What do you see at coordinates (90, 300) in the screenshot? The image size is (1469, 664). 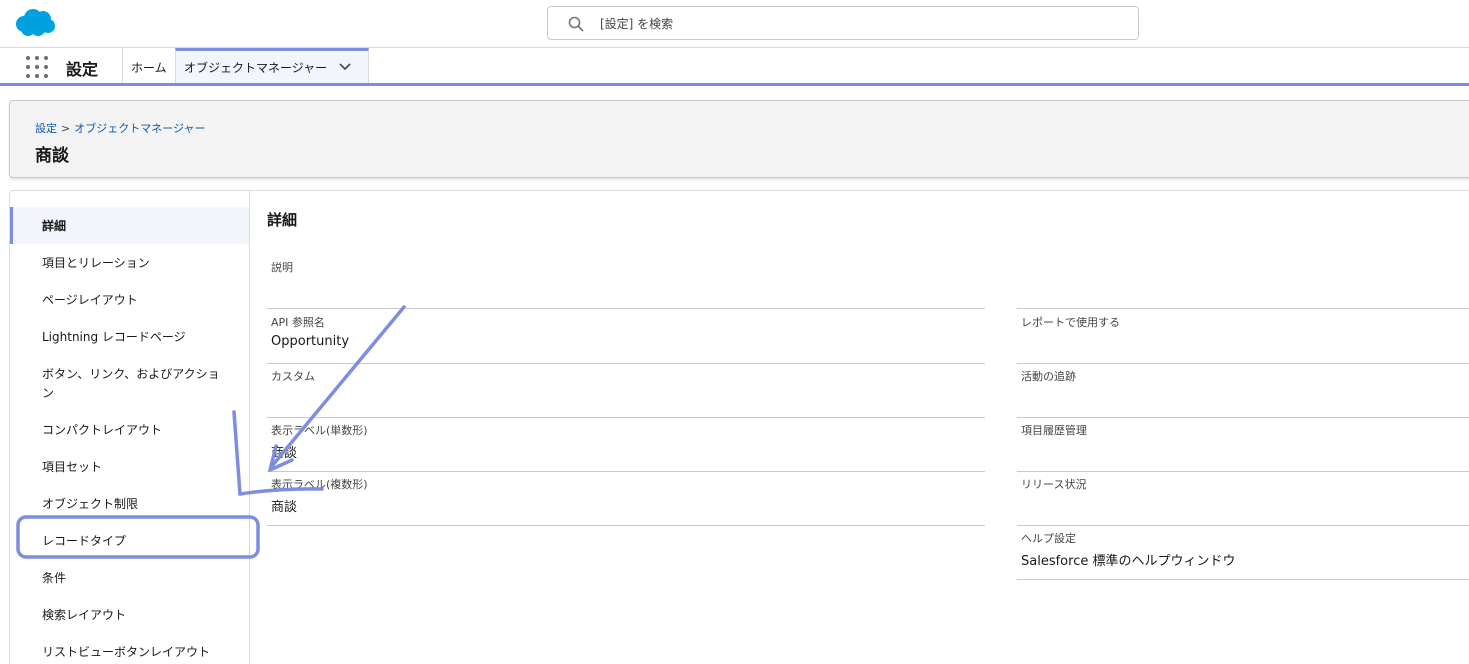 I see `sidebar-item-label: ページレイアウト` at bounding box center [90, 300].